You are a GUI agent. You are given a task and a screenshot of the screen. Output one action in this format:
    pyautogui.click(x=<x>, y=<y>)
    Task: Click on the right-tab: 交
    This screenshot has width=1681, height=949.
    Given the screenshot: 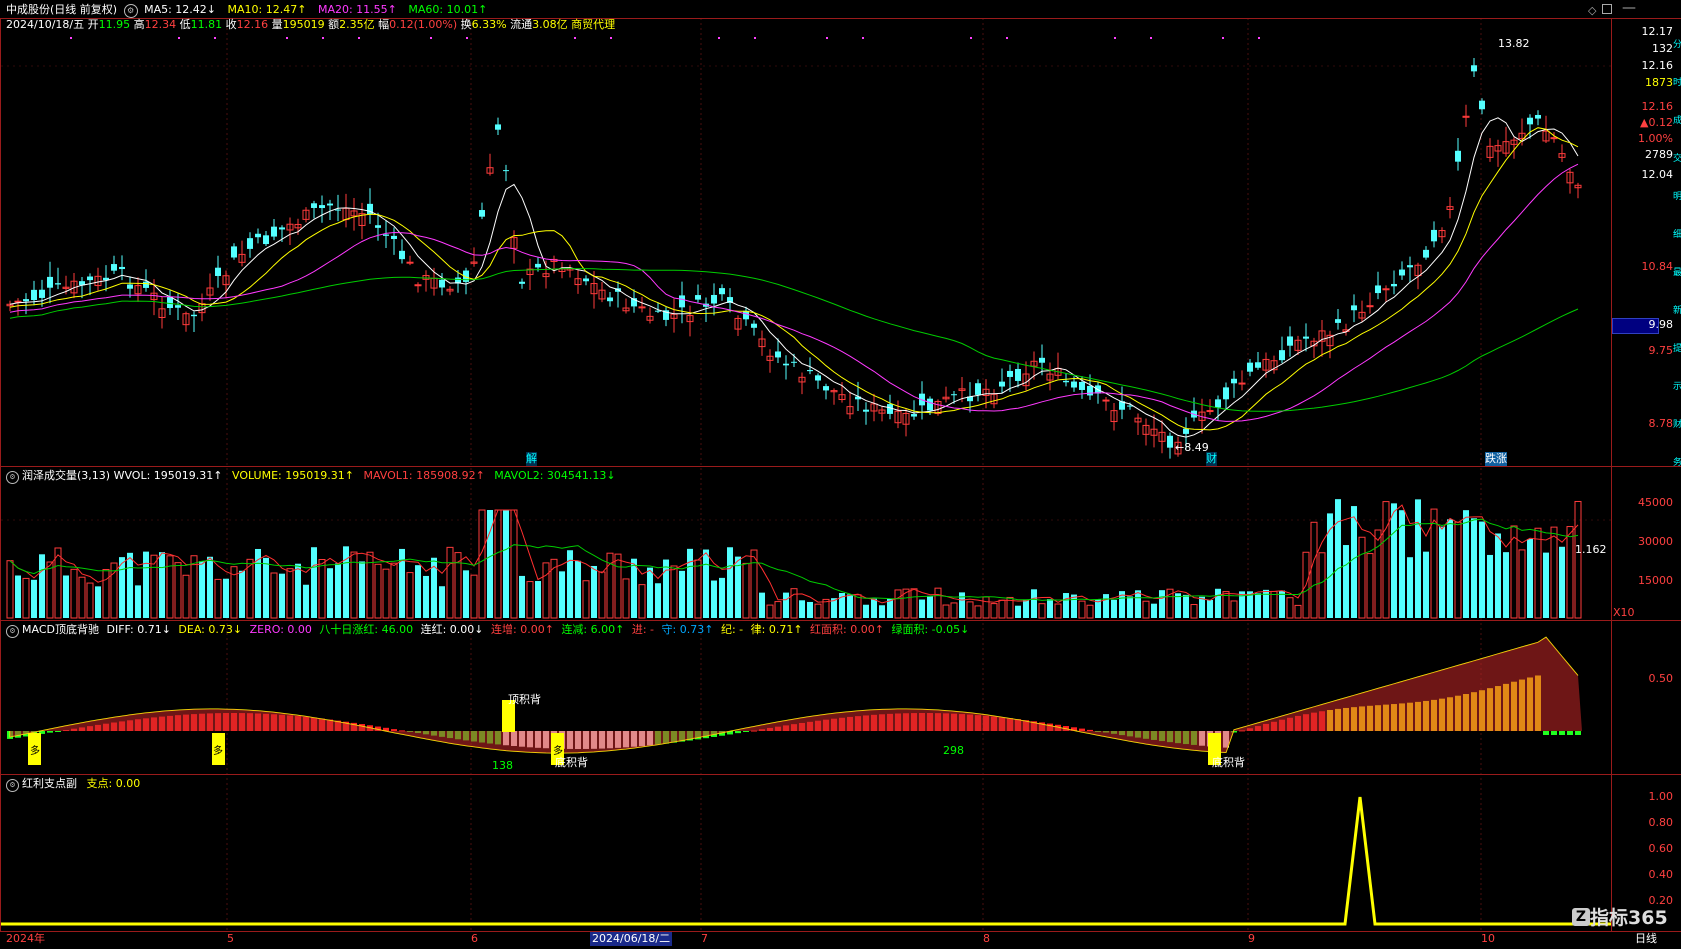 What is the action you would take?
    pyautogui.click(x=1677, y=159)
    